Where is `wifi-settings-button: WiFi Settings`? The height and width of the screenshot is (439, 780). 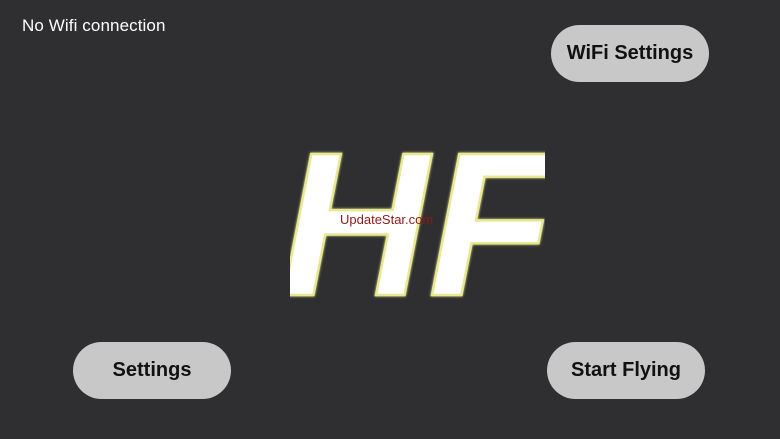 wifi-settings-button: WiFi Settings is located at coordinates (630, 53).